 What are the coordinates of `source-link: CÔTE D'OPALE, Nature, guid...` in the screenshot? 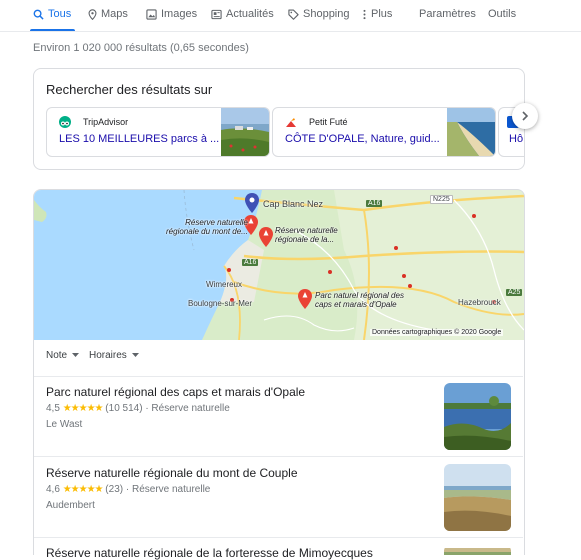 It's located at (362, 139).